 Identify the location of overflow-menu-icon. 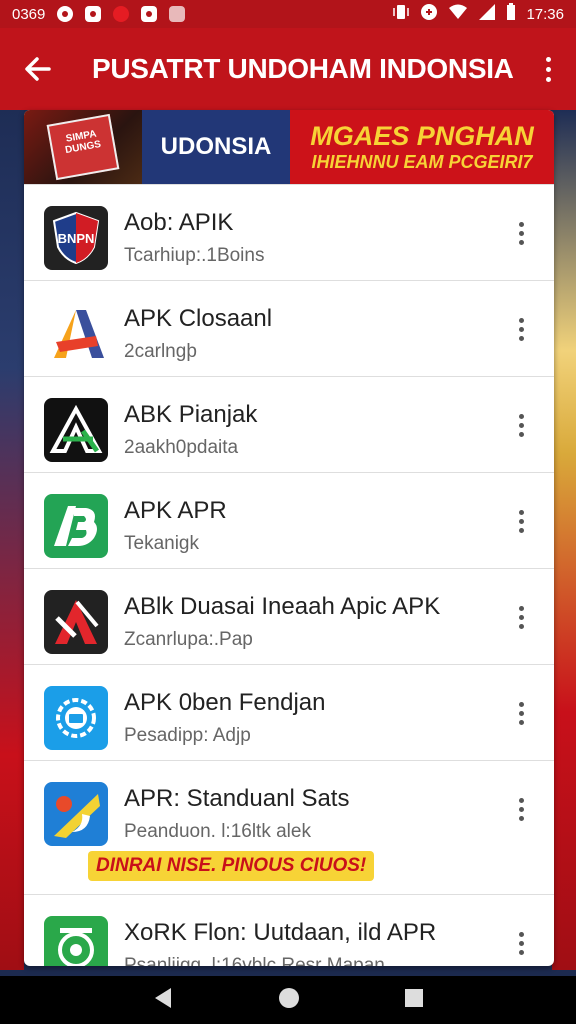
(548, 69).